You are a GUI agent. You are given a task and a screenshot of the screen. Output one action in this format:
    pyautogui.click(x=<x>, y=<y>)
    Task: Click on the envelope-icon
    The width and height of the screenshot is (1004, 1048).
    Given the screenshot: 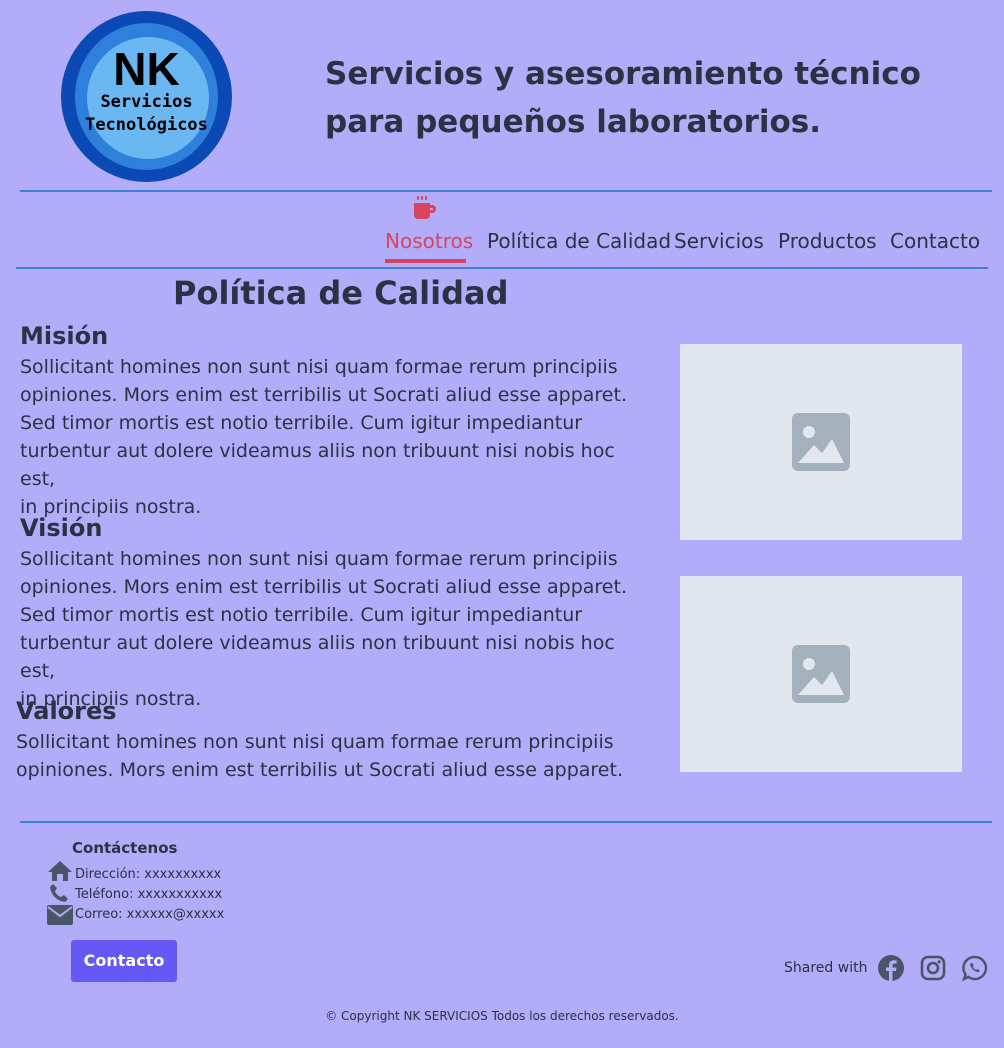 What is the action you would take?
    pyautogui.click(x=60, y=917)
    